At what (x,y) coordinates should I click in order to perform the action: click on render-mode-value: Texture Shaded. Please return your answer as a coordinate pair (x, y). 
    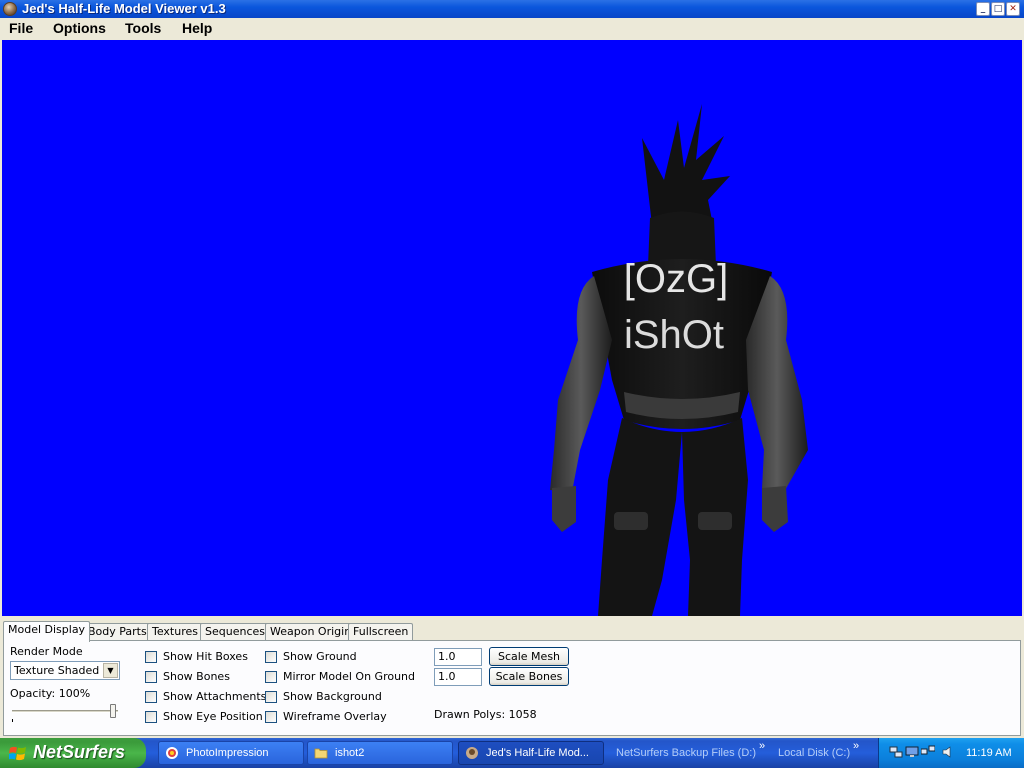
    Looking at the image, I should click on (57, 670).